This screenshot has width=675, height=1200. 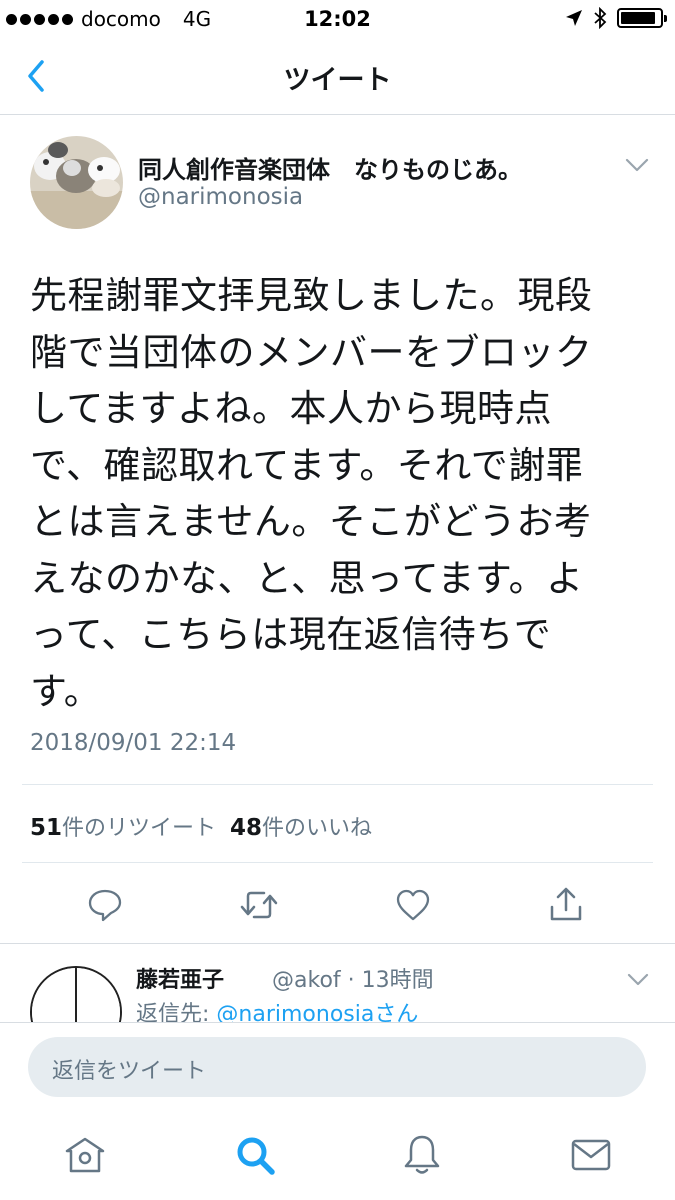 I want to click on tweet-text-line: 階で当団体のメンバーをブロック, so click(x=311, y=352).